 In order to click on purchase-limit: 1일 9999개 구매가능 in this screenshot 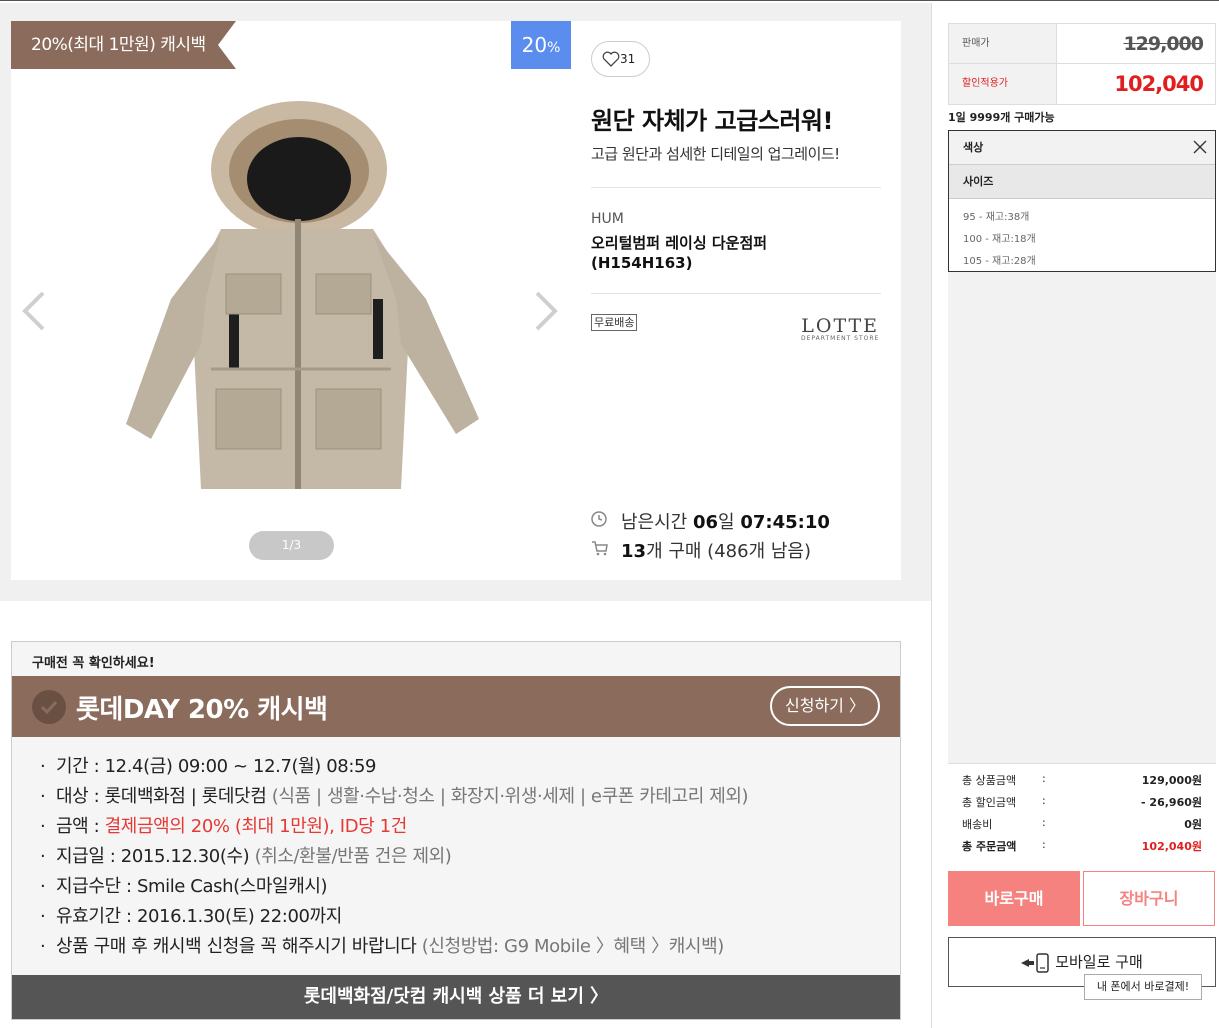, I will do `click(1001, 117)`.